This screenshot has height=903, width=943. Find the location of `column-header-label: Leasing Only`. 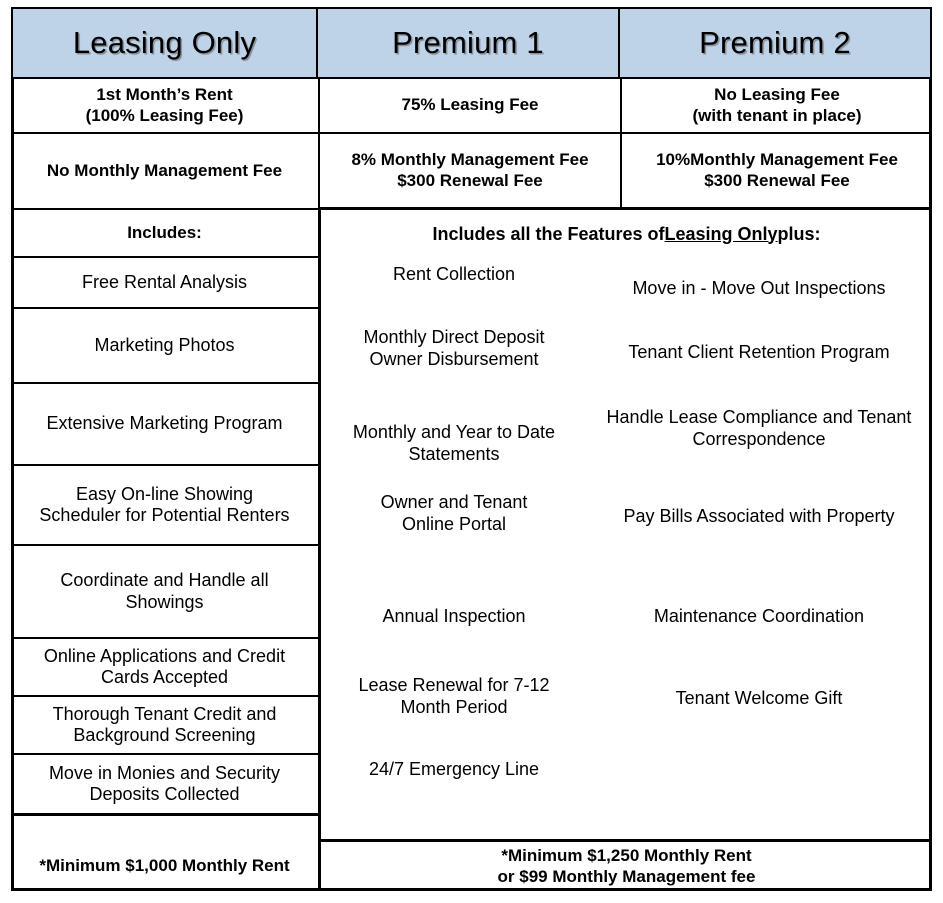

column-header-label: Leasing Only is located at coordinates (164, 42).